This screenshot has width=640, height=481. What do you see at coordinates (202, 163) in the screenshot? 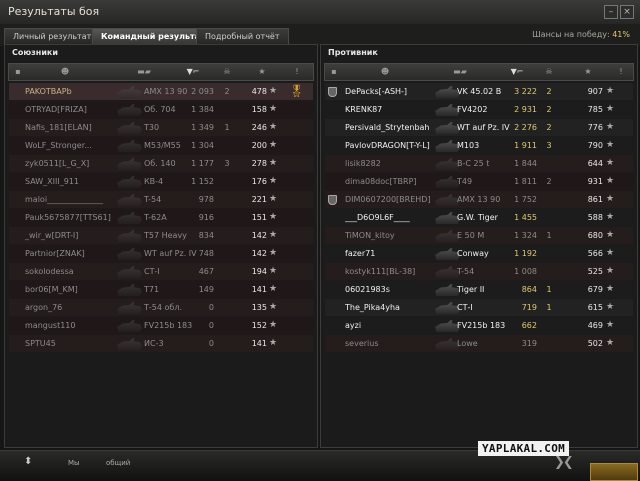
I see `damage-value: 1 177` at bounding box center [202, 163].